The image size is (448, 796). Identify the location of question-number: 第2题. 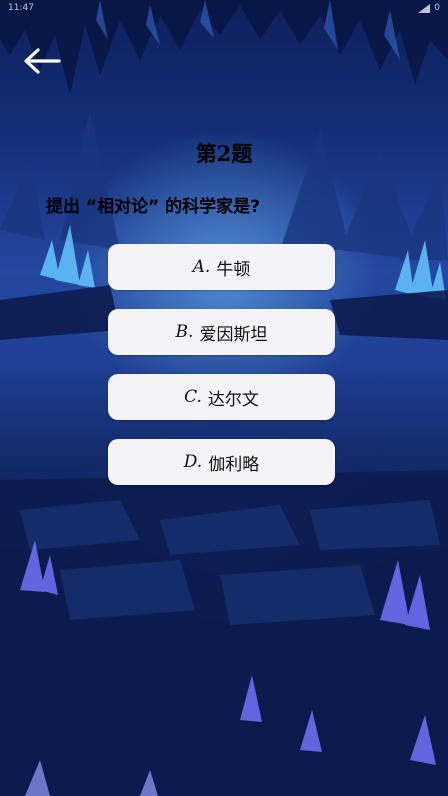
(224, 153).